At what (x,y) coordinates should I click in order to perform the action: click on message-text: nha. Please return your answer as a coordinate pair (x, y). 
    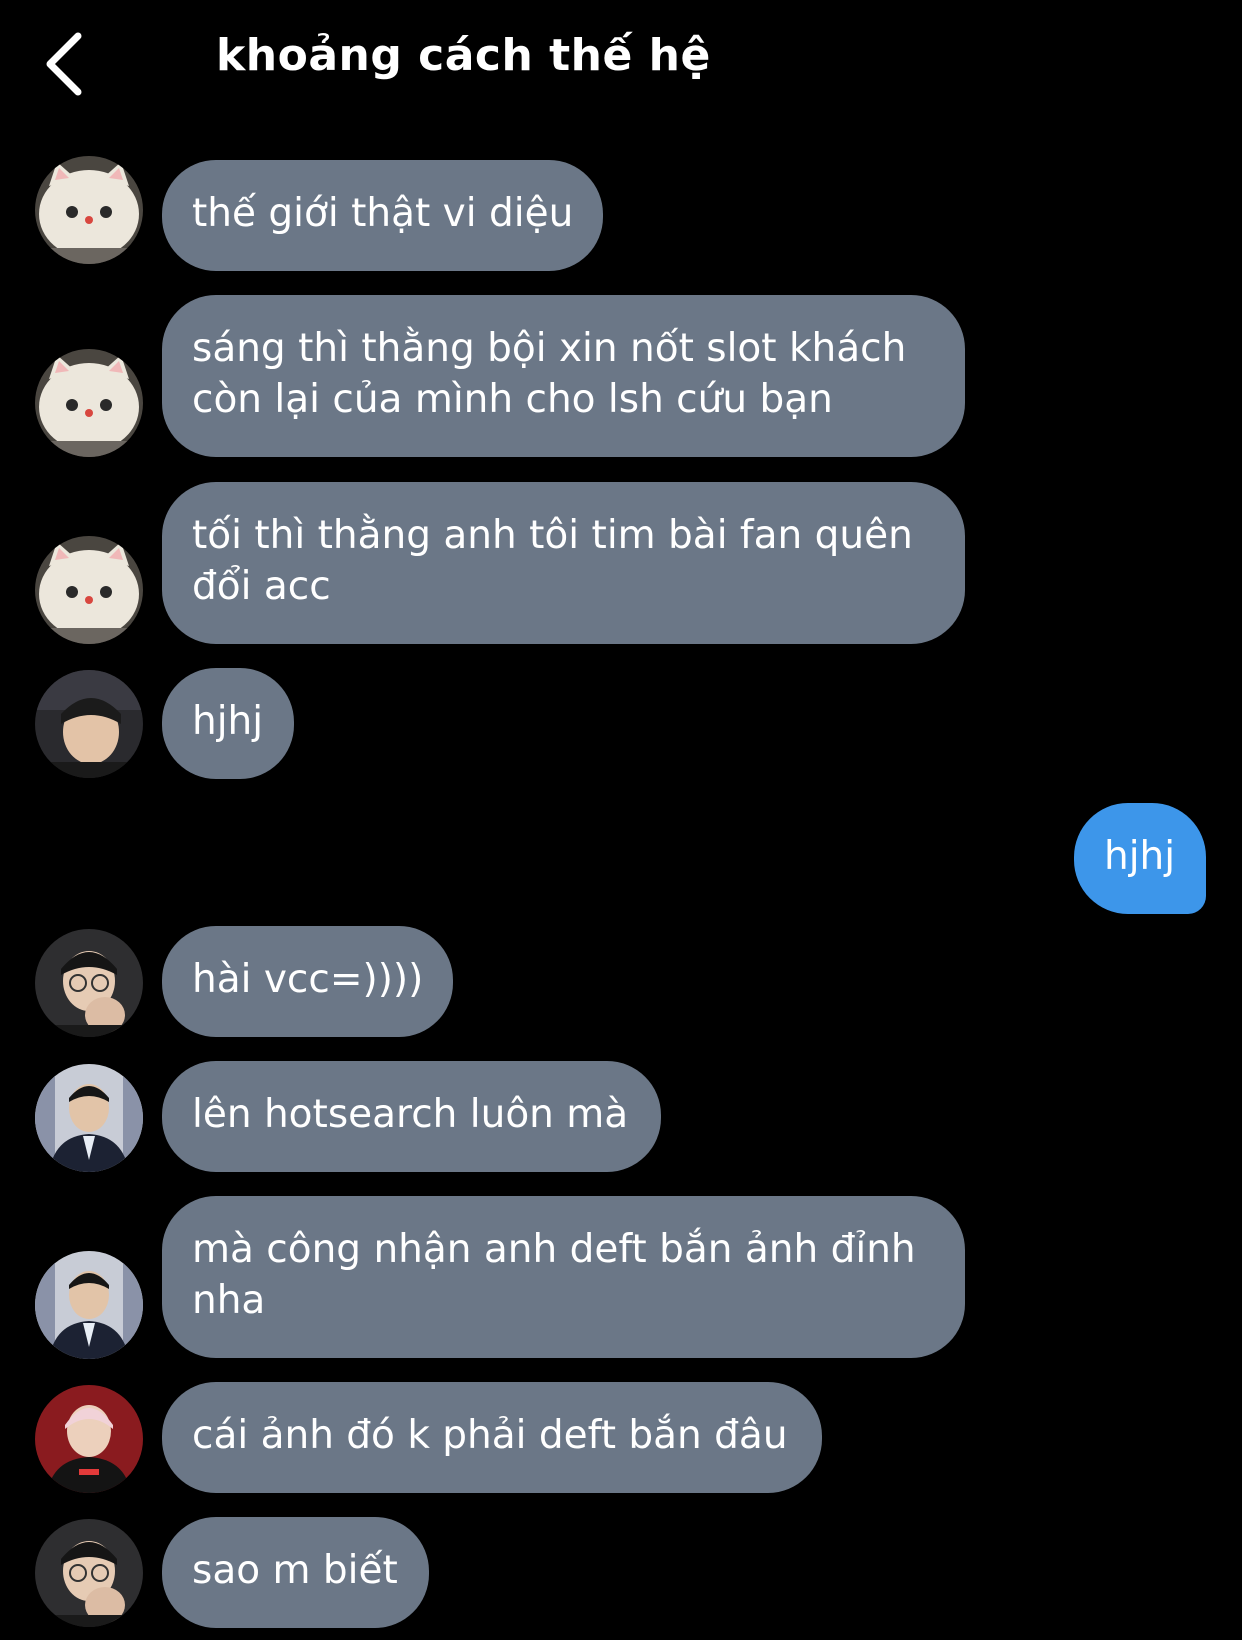
    Looking at the image, I should click on (229, 1300).